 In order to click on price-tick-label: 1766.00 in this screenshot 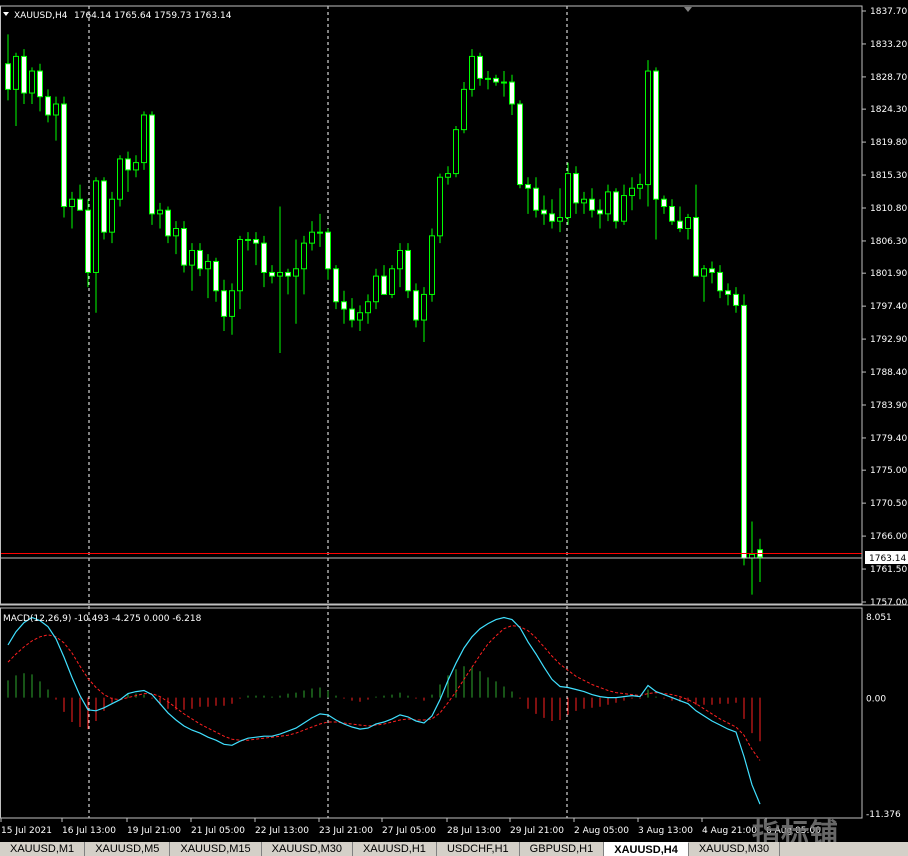, I will do `click(888, 537)`.